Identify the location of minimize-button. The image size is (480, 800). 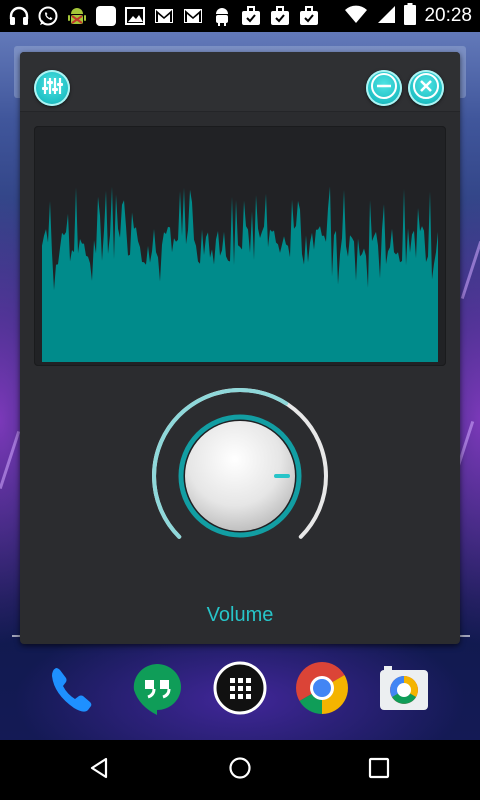
(384, 88).